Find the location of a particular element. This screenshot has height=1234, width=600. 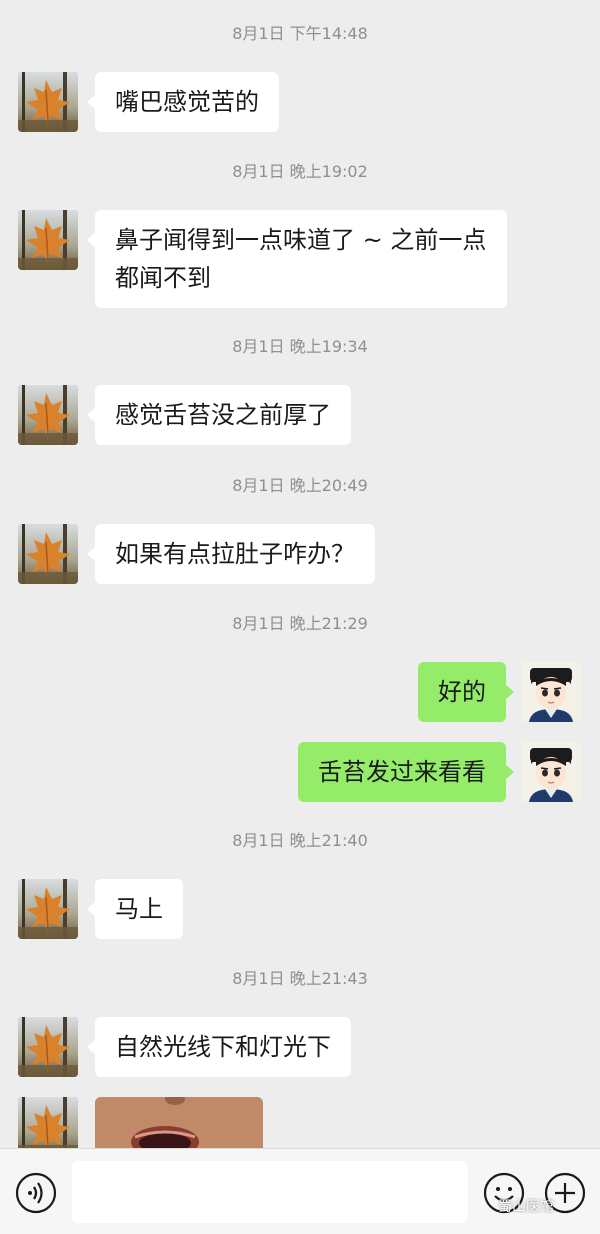

outgoing-message: 好的 is located at coordinates (466, 692).